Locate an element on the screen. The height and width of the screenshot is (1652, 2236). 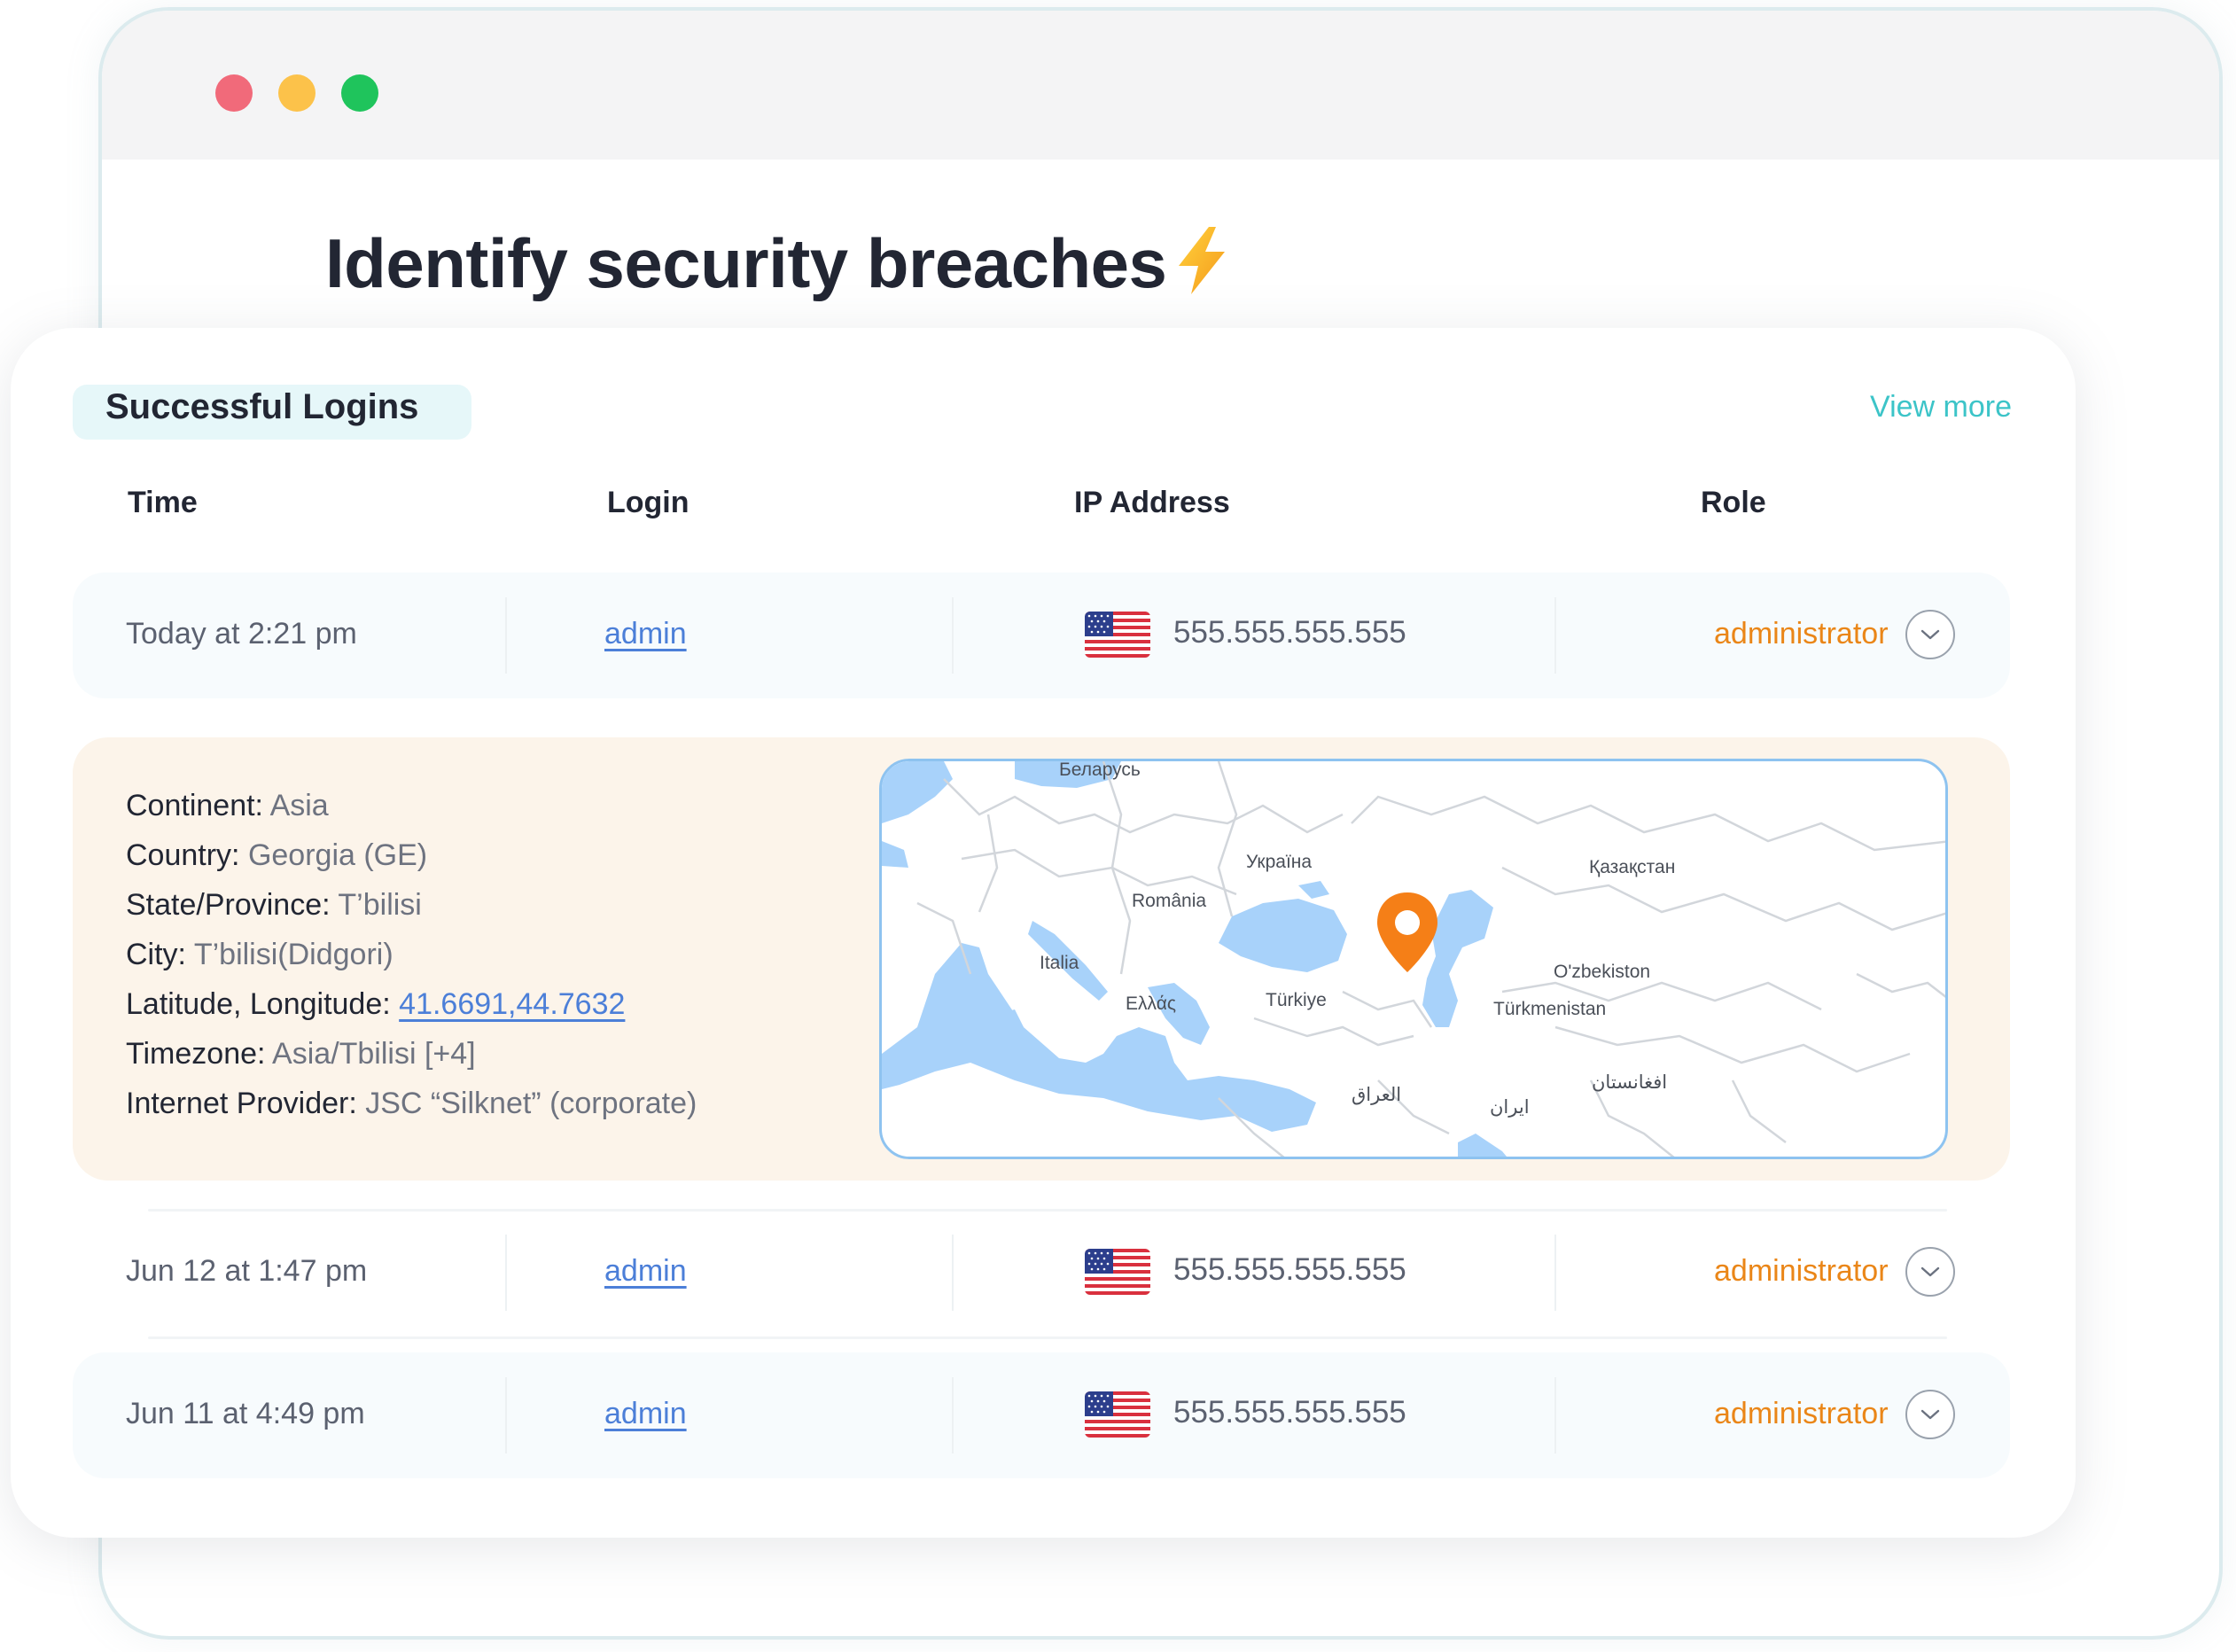
map-label-iran: ایران is located at coordinates (1510, 1107).